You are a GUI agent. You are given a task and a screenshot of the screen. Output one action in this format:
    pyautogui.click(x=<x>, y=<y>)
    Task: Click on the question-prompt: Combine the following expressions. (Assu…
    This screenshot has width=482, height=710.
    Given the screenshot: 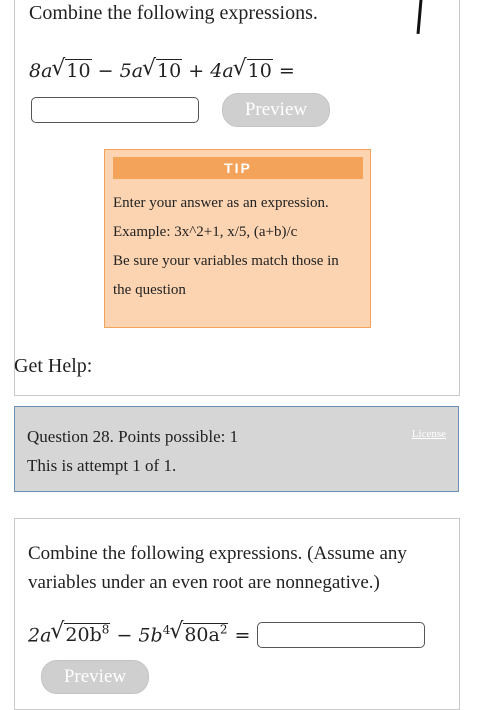 What is the action you would take?
    pyautogui.click(x=217, y=568)
    